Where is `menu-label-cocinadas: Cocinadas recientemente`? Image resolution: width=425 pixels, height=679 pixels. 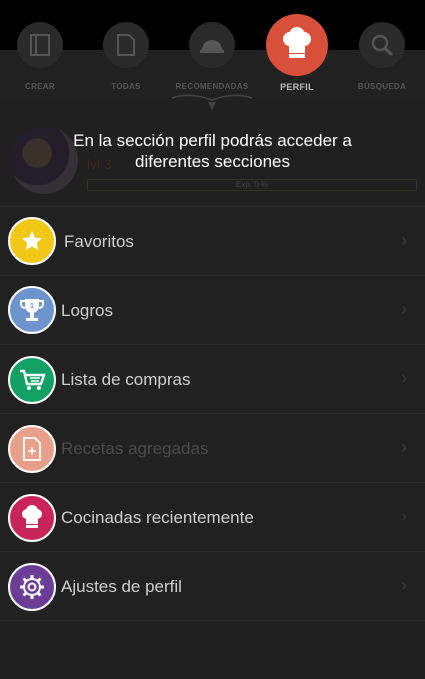
menu-label-cocinadas: Cocinadas recientemente is located at coordinates (157, 518).